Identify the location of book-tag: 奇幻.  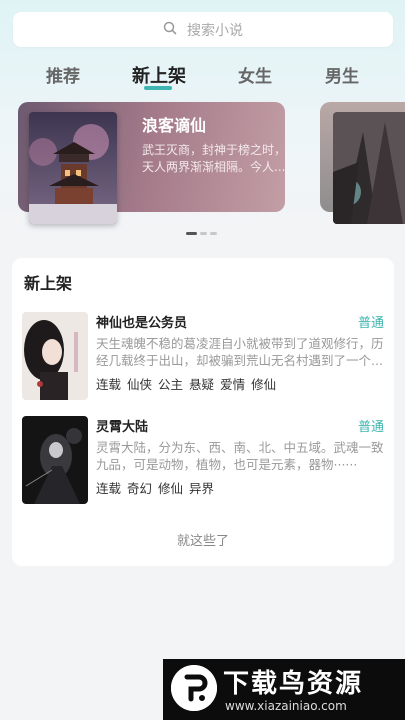
(140, 488).